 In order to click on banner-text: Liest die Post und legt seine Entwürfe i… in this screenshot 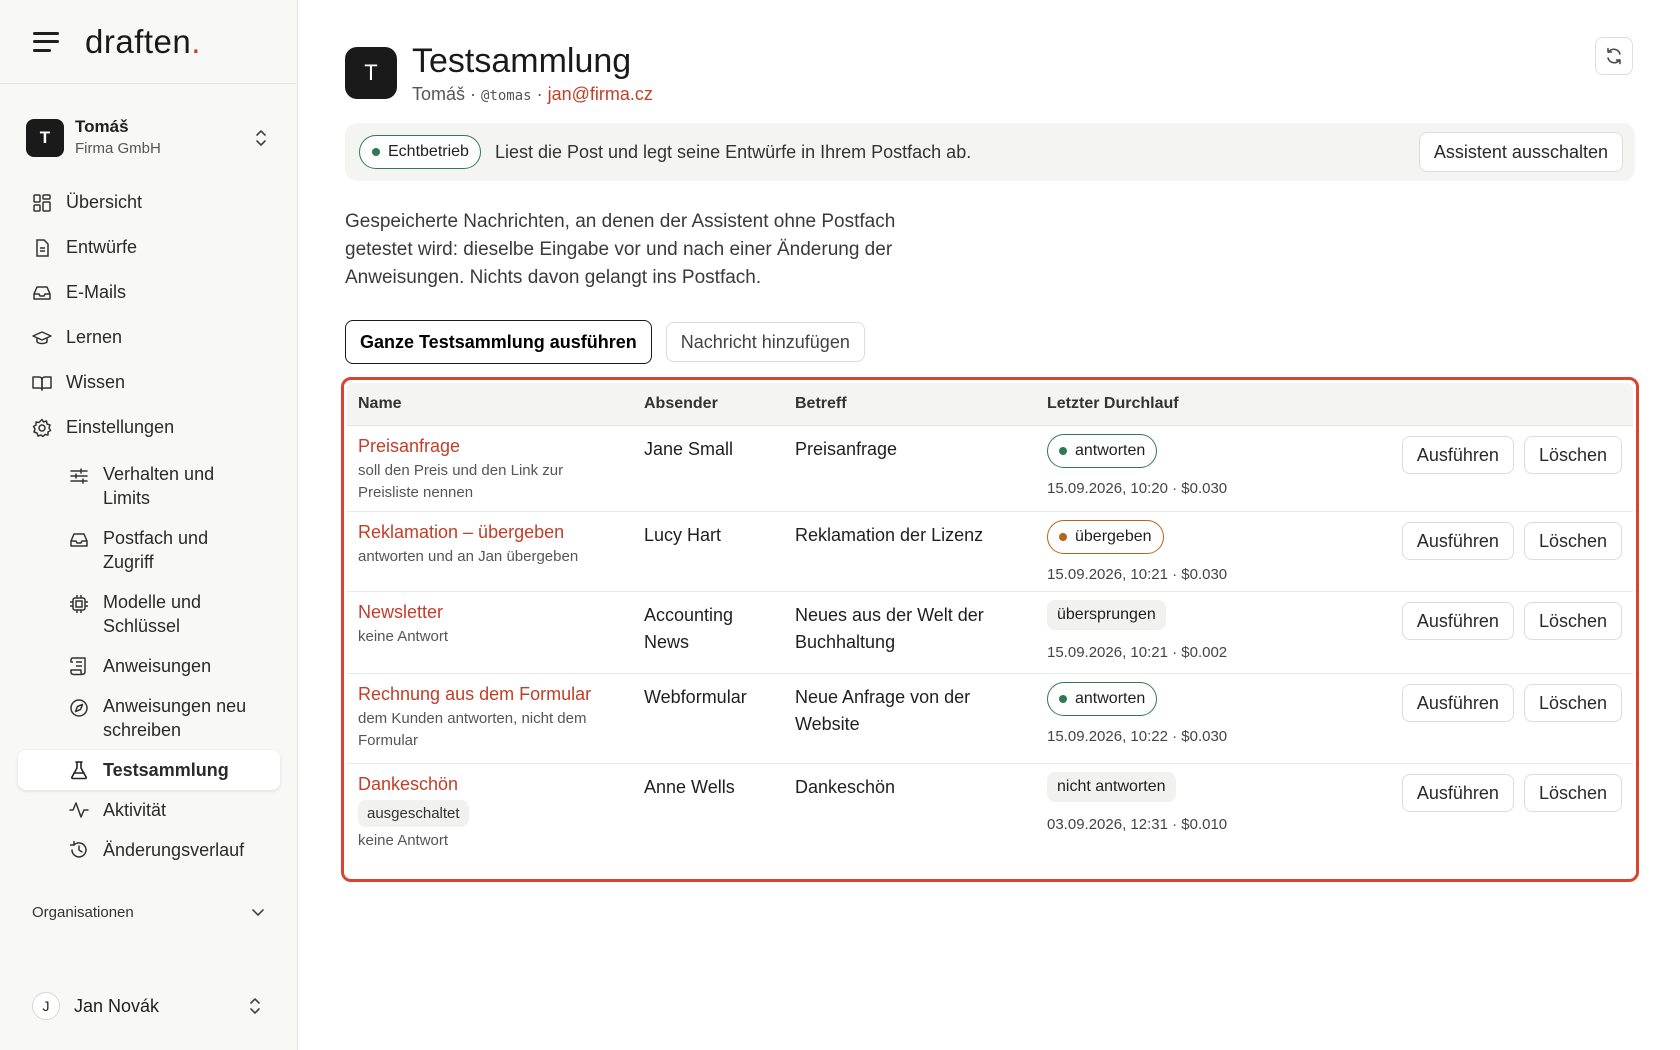, I will do `click(733, 151)`.